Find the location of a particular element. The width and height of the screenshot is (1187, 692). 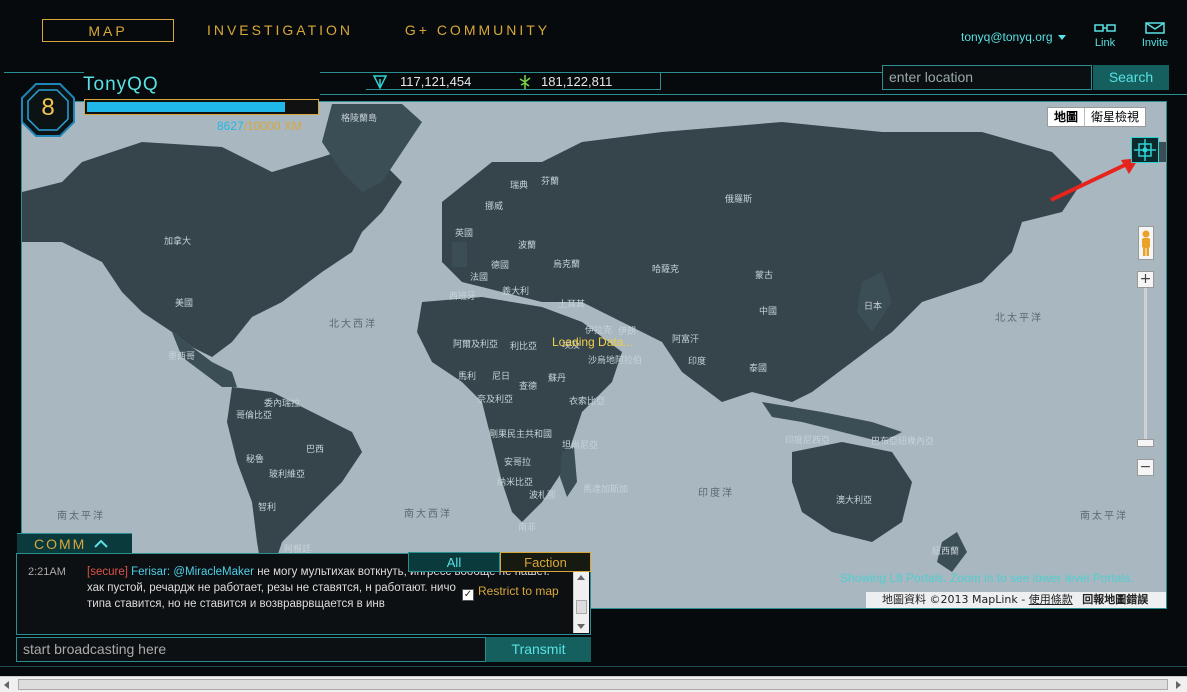

restrict-label: Restrict to map is located at coordinates (518, 591).